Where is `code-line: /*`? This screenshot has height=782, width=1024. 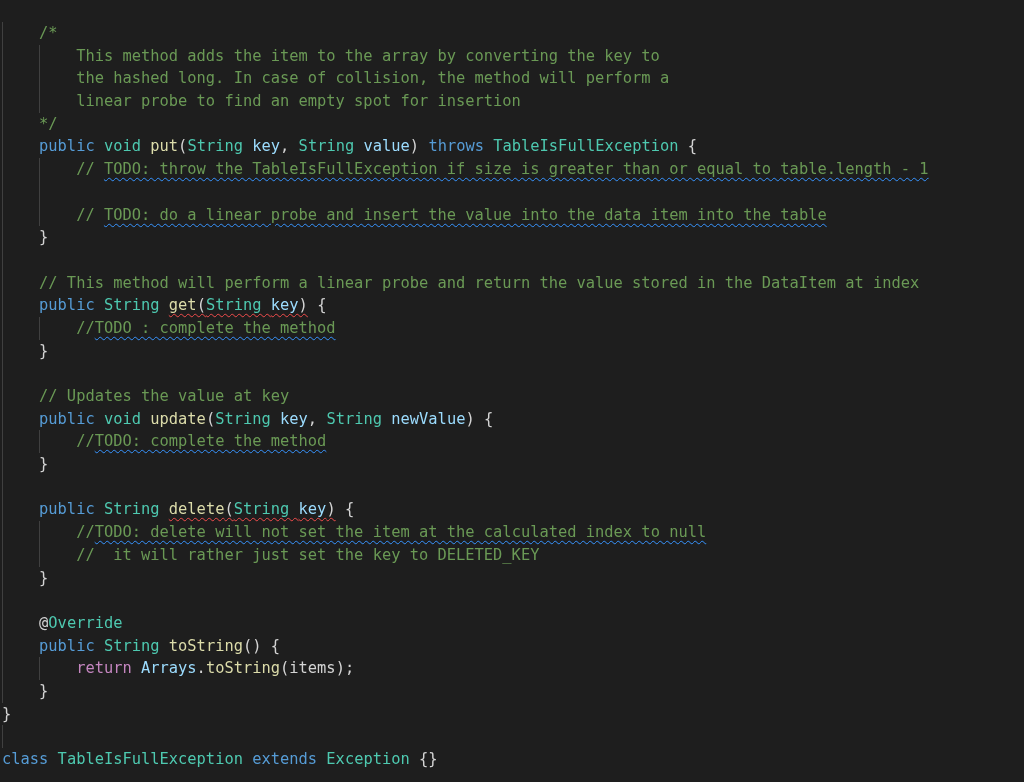 code-line: /* is located at coordinates (513, 33).